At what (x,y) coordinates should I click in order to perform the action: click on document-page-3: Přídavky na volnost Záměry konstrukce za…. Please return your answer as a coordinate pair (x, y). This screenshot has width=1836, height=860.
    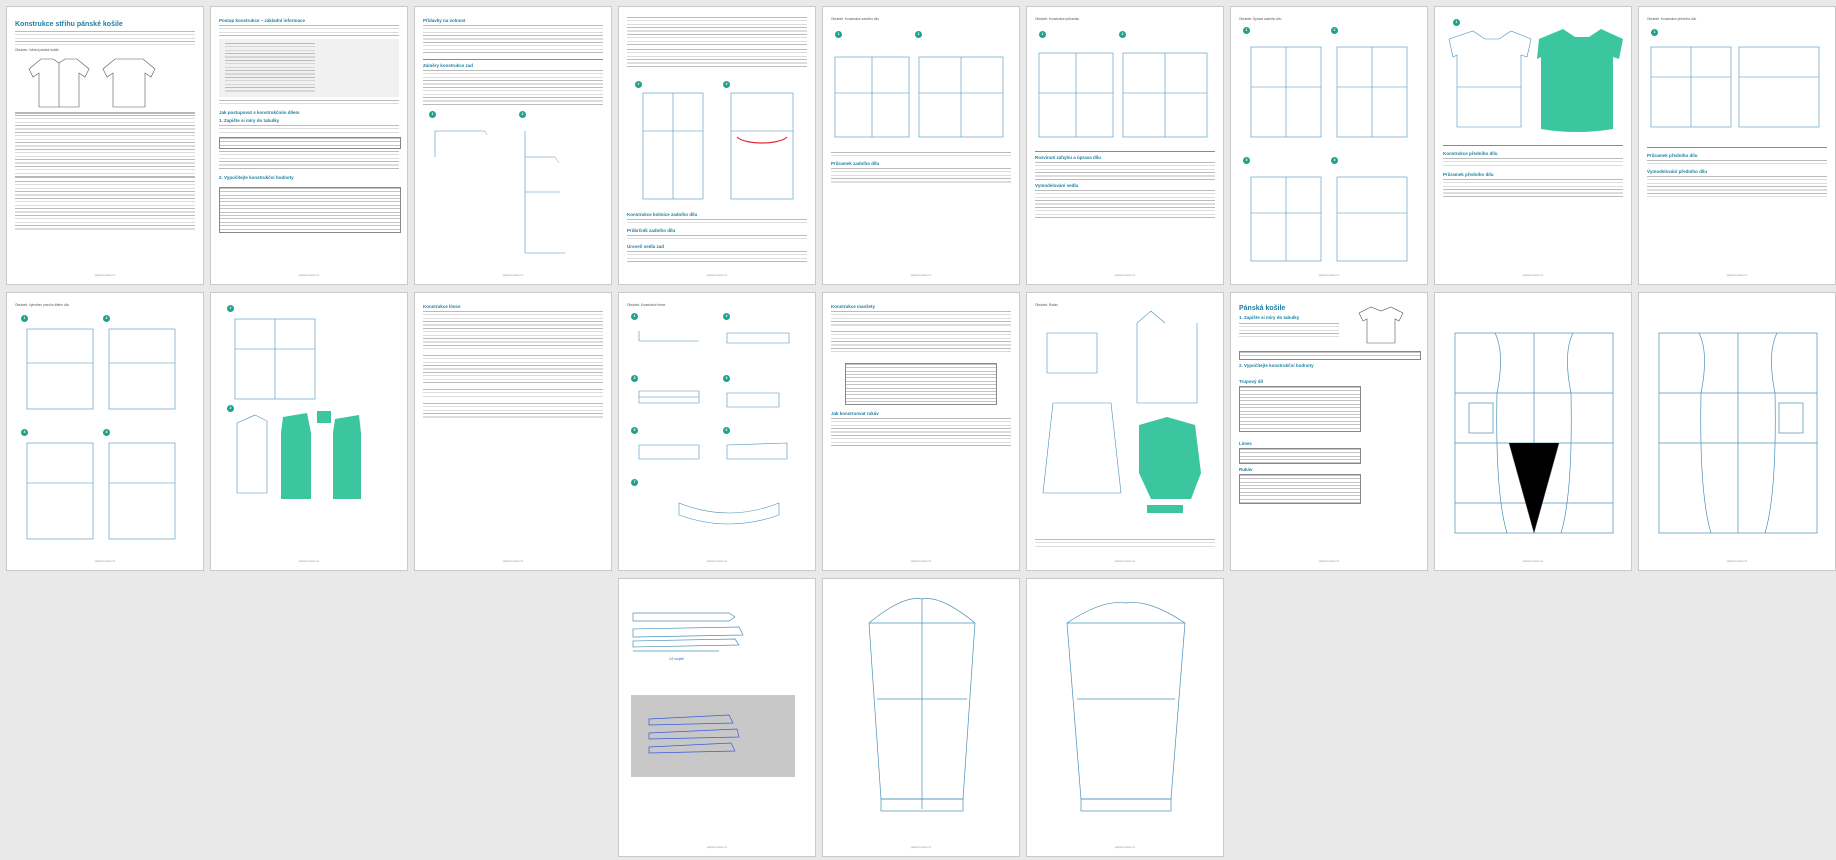
    Looking at the image, I should click on (513, 145).